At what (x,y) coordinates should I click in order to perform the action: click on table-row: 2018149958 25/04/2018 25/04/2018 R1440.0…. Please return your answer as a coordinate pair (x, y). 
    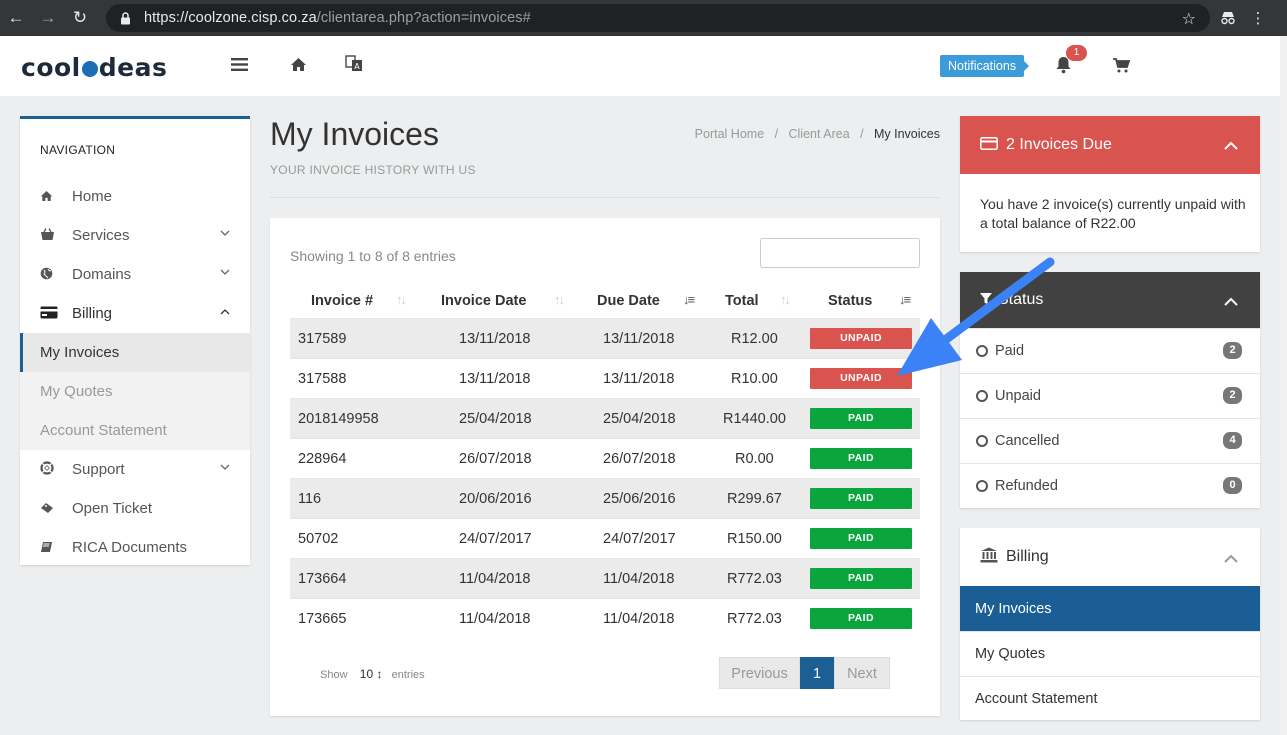
    Looking at the image, I should click on (605, 418).